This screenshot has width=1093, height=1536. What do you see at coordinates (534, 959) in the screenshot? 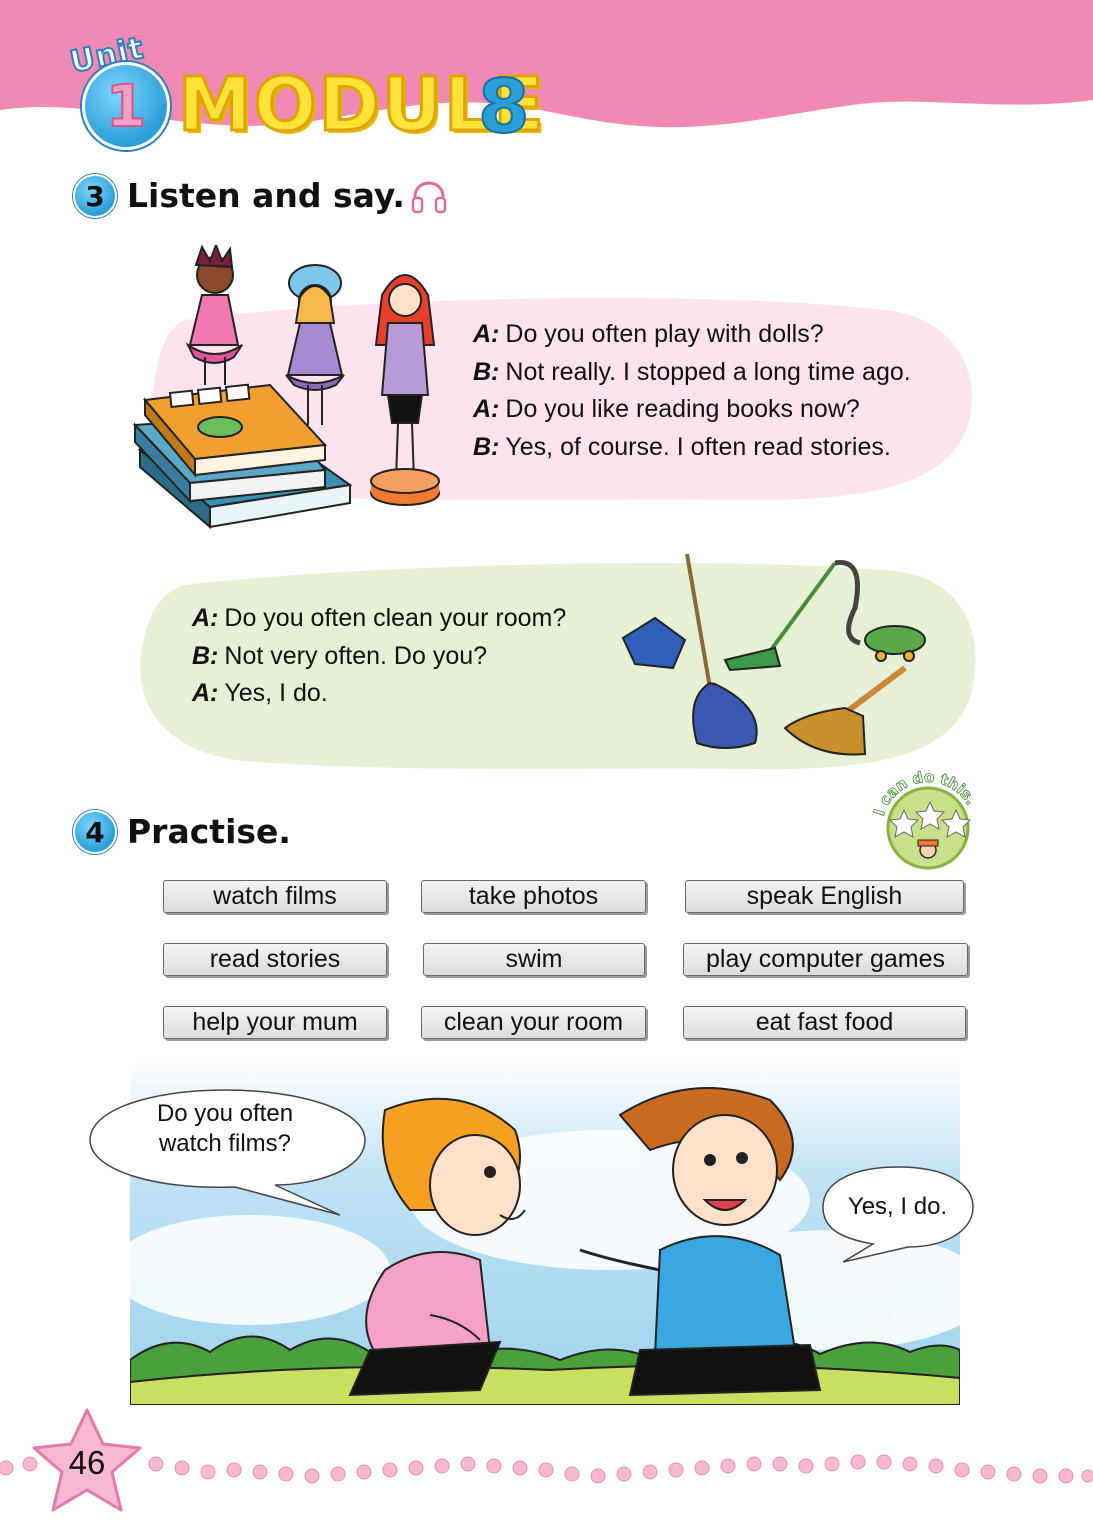
I see `phrase-button-swim: swim` at bounding box center [534, 959].